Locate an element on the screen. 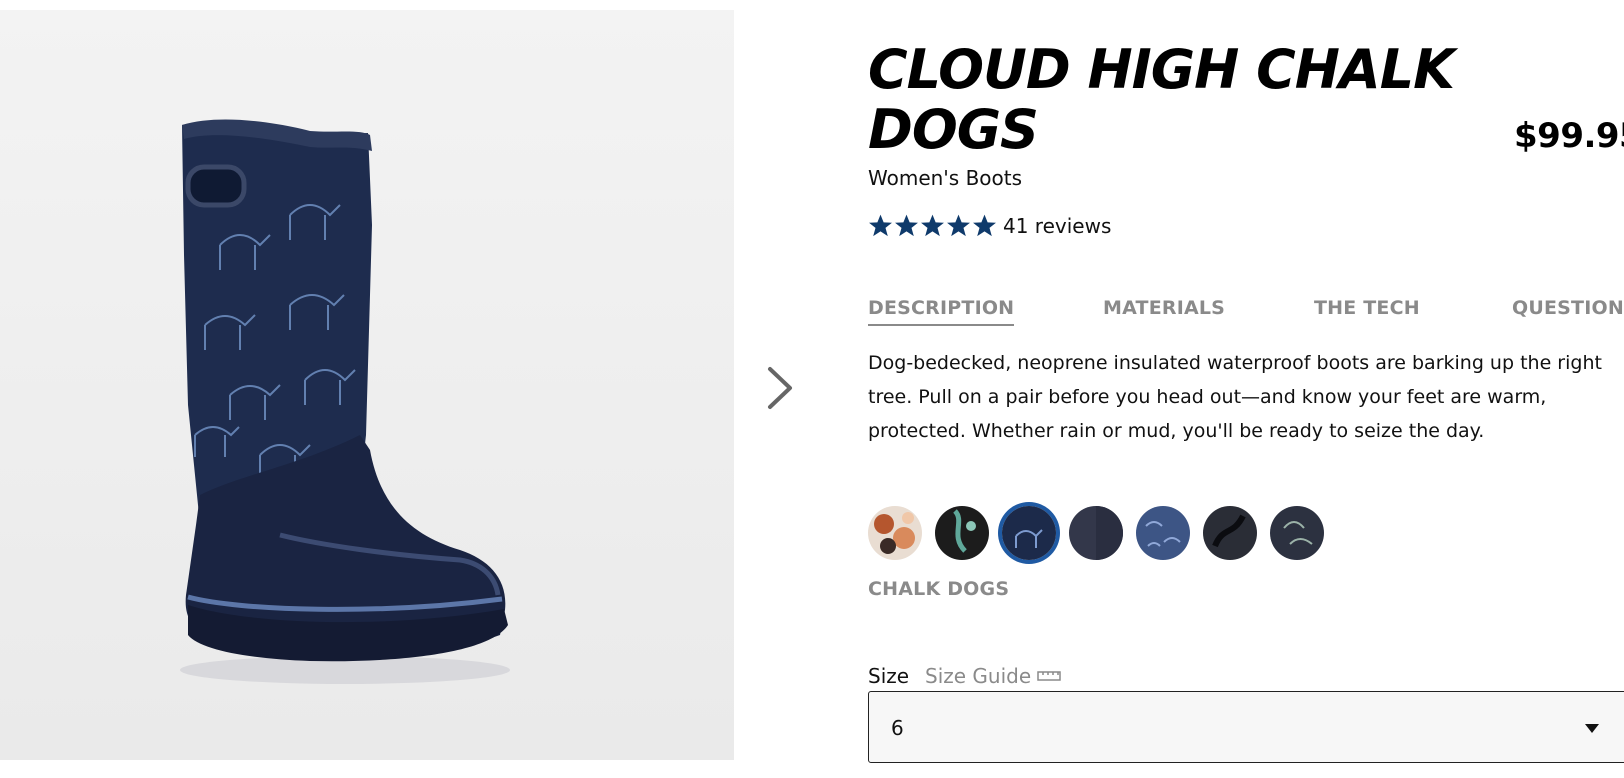 This screenshot has width=1624, height=778. color-swatches is located at coordinates (1098, 533).